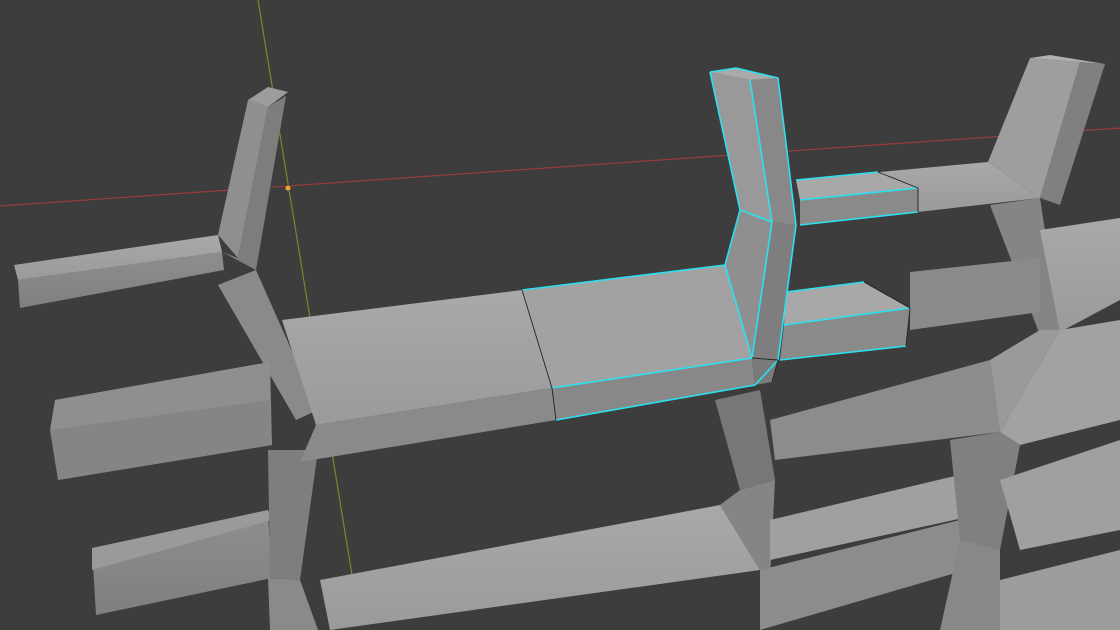 The width and height of the screenshot is (1120, 630). What do you see at coordinates (419, 376) in the screenshot?
I see `mesh-center-bar` at bounding box center [419, 376].